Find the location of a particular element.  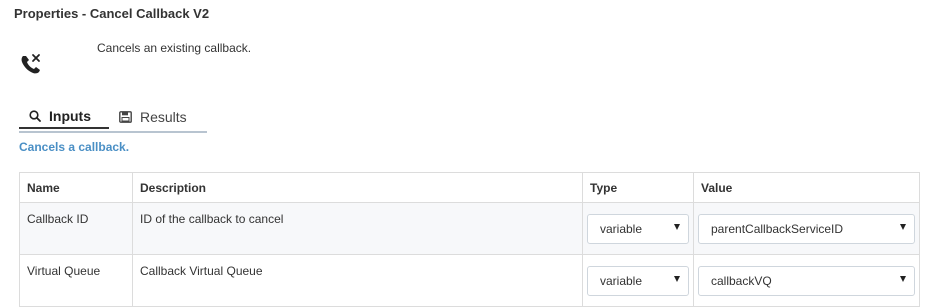

tab-bar: Inputs Results is located at coordinates (113, 119).